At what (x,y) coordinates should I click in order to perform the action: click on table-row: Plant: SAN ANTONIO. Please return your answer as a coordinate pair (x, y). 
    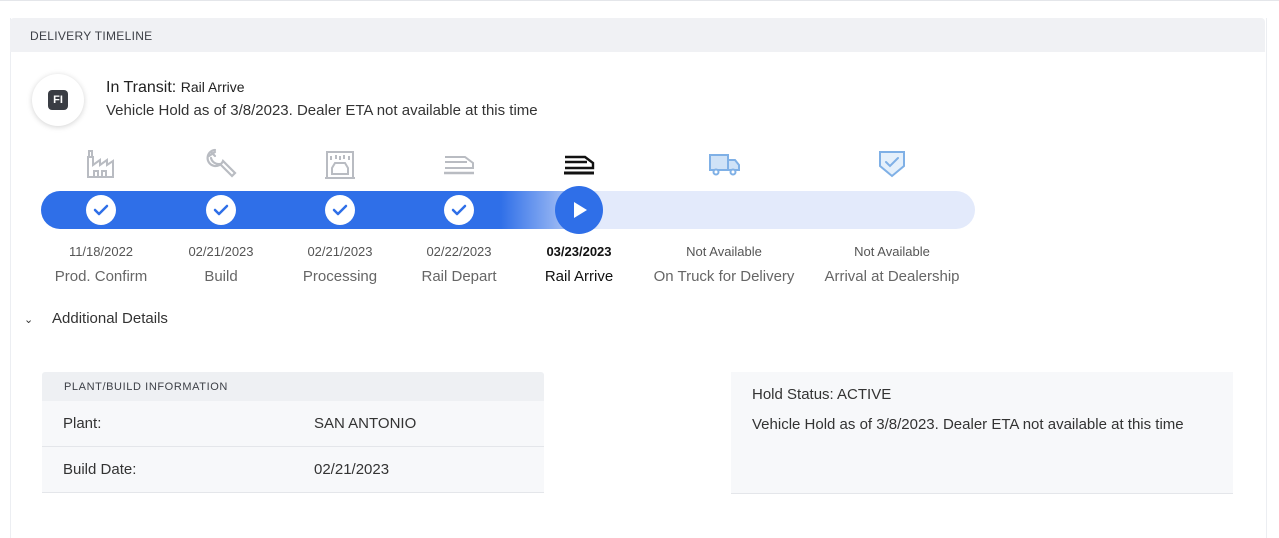
    Looking at the image, I should click on (293, 424).